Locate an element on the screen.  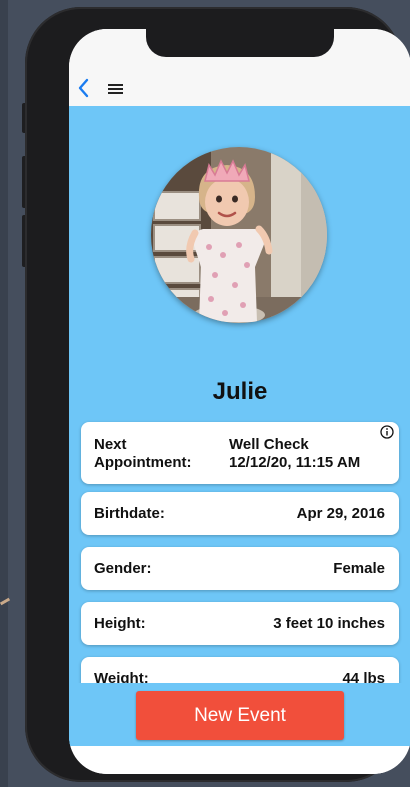
phone-notch is located at coordinates (240, 43).